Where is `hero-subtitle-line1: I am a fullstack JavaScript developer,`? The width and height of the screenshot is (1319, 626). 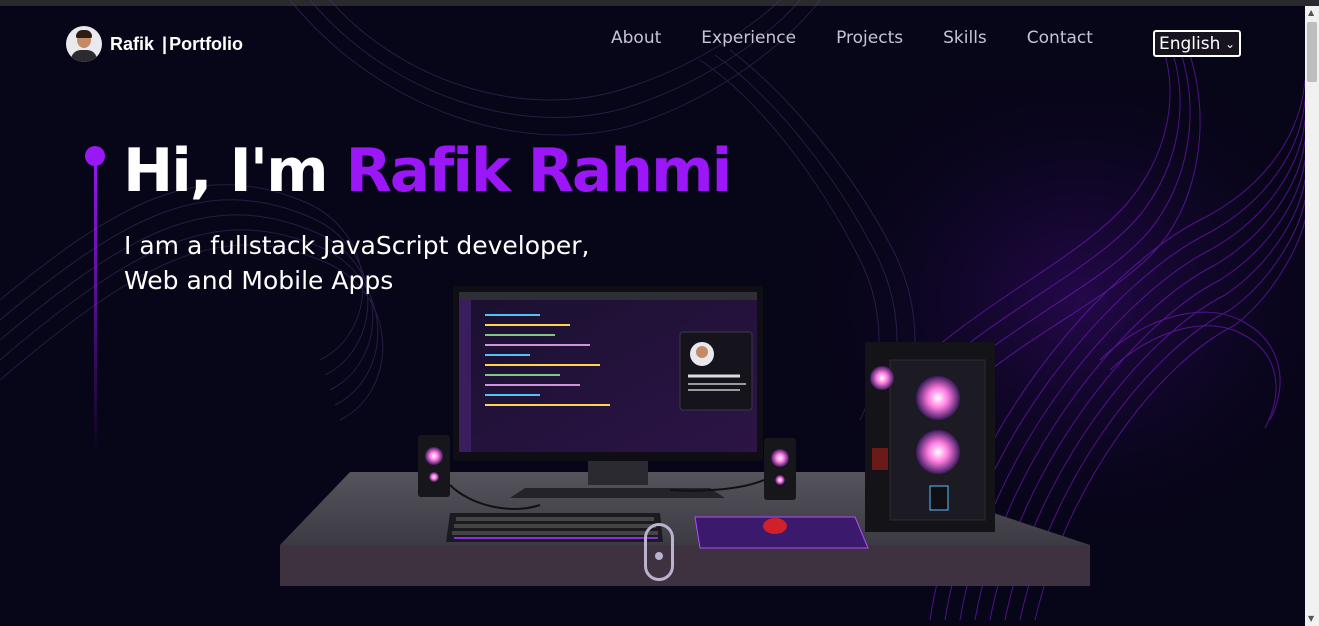
hero-subtitle-line1: I am a fullstack JavaScript developer, is located at coordinates (357, 245).